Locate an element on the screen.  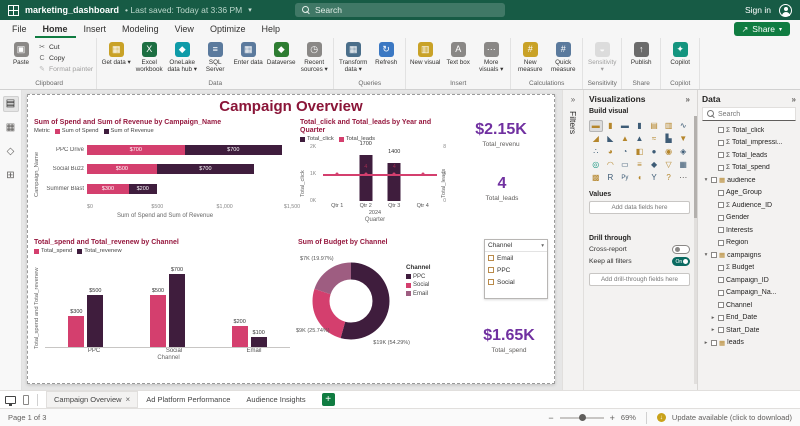
ribbon-button-publish: ↑ Publish is located at coordinates (641, 53).